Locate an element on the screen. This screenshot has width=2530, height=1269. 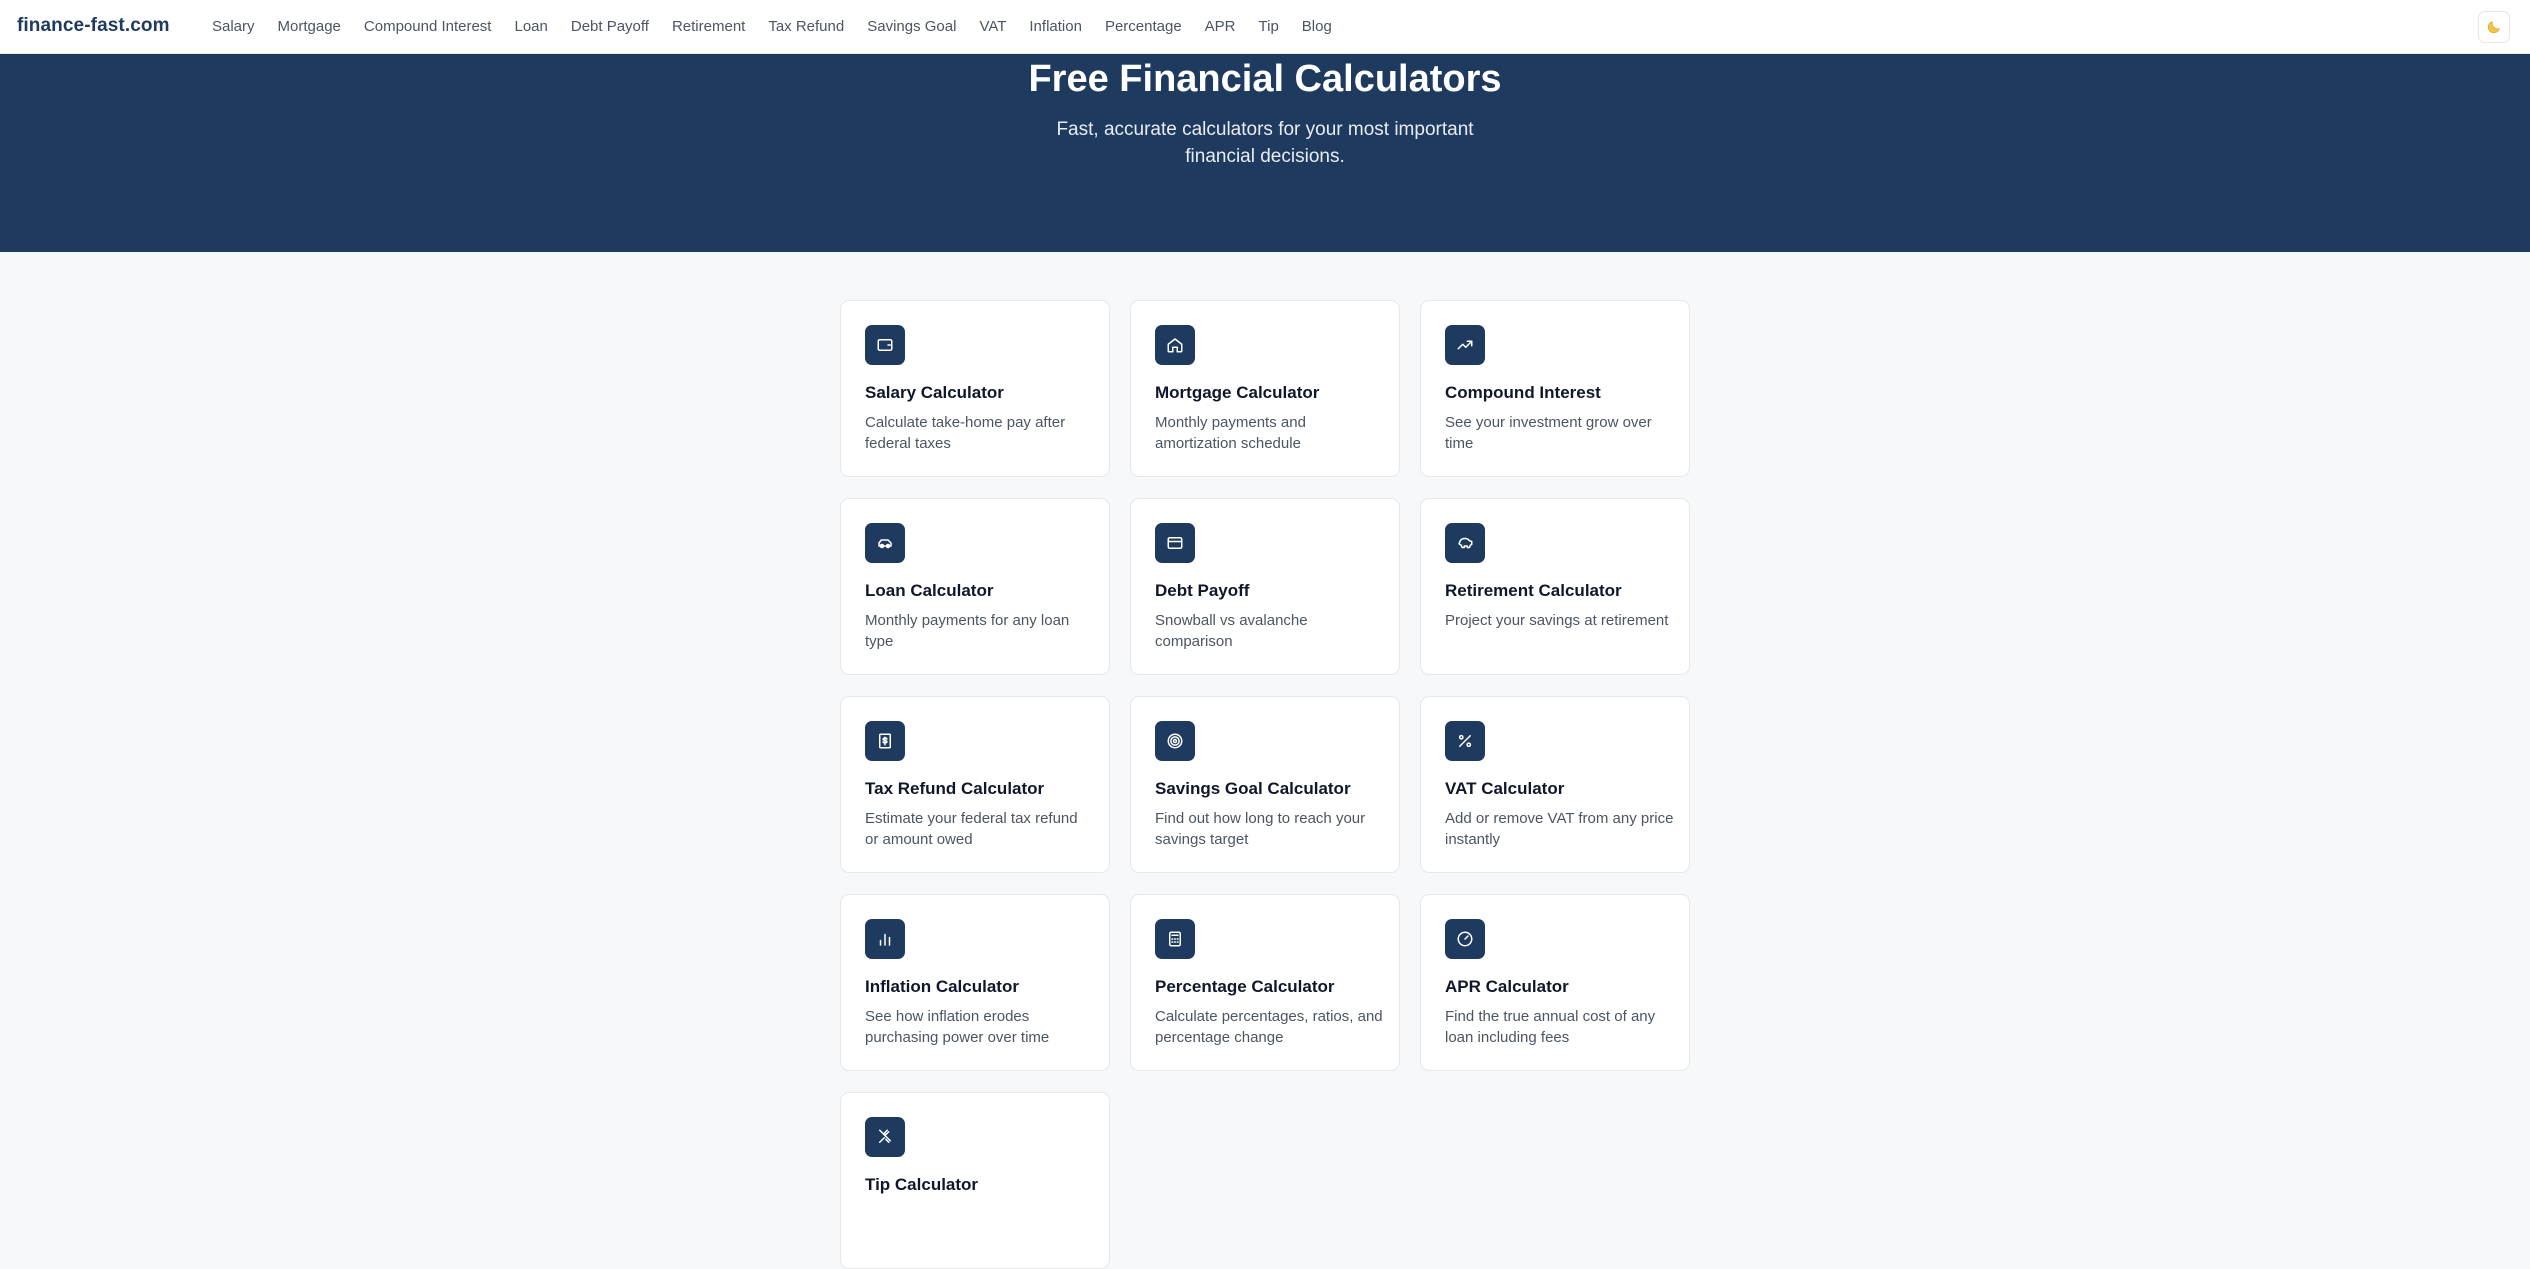
nav-link-salary: Salary is located at coordinates (233, 26).